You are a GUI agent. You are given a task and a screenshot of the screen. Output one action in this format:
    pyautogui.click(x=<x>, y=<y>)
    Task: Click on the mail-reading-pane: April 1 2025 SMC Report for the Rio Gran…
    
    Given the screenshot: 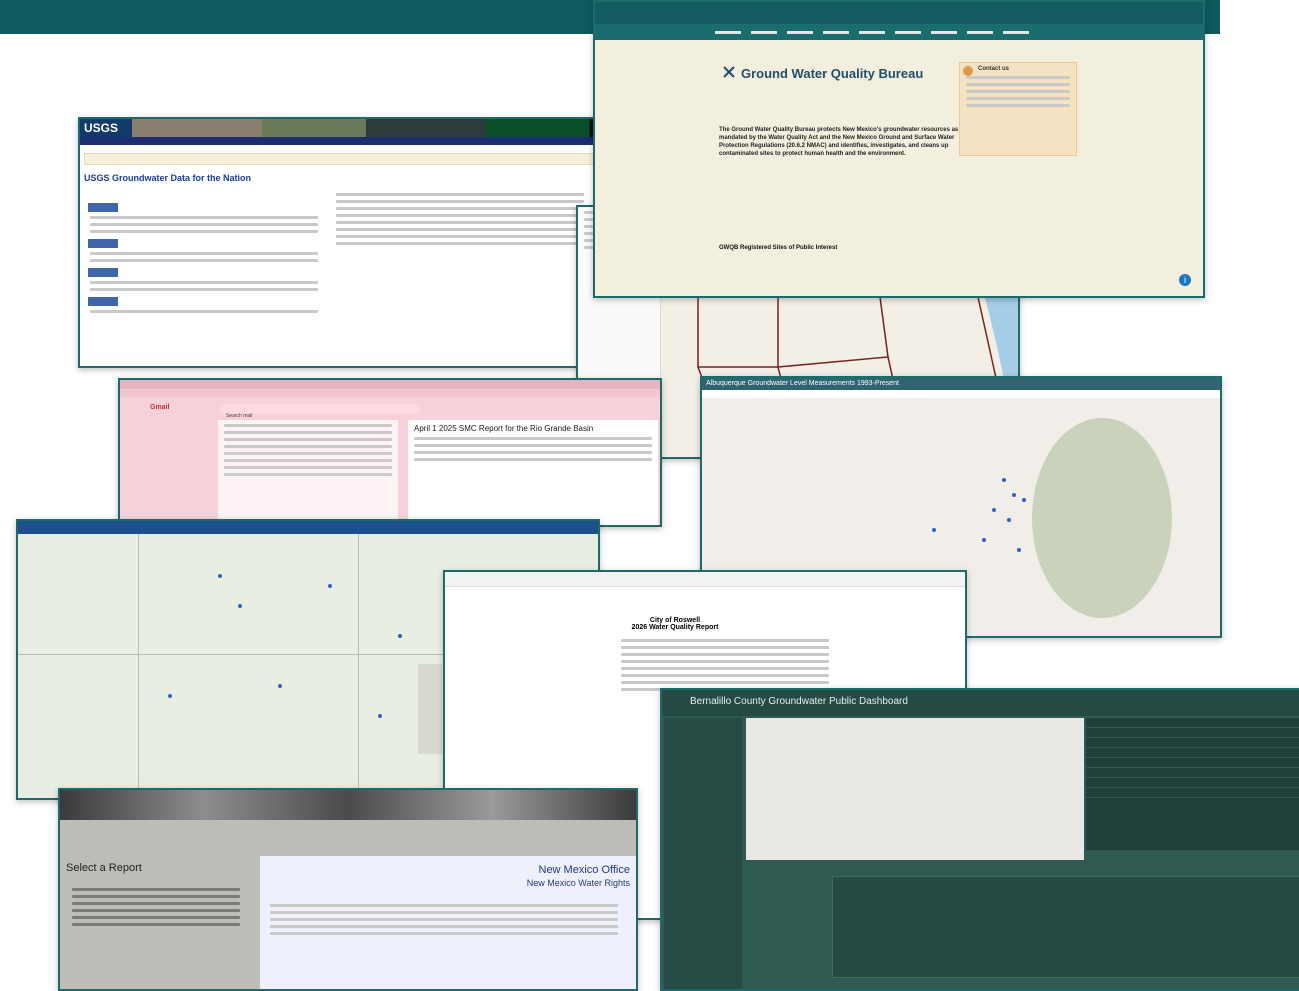 What is the action you would take?
    pyautogui.click(x=533, y=472)
    